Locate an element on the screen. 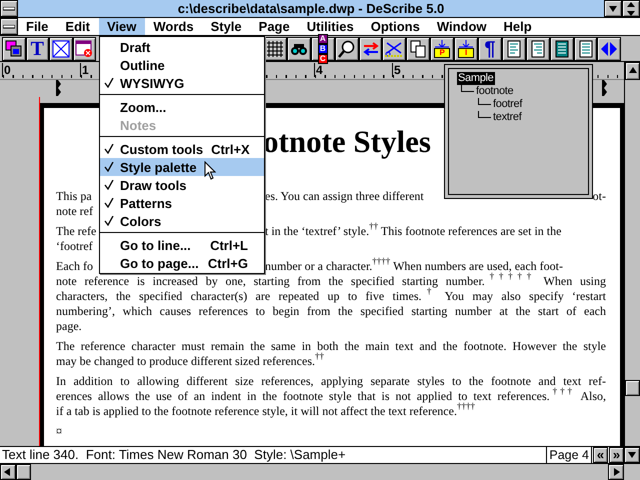 The image size is (640, 480). menu-title: Options is located at coordinates (395, 26).